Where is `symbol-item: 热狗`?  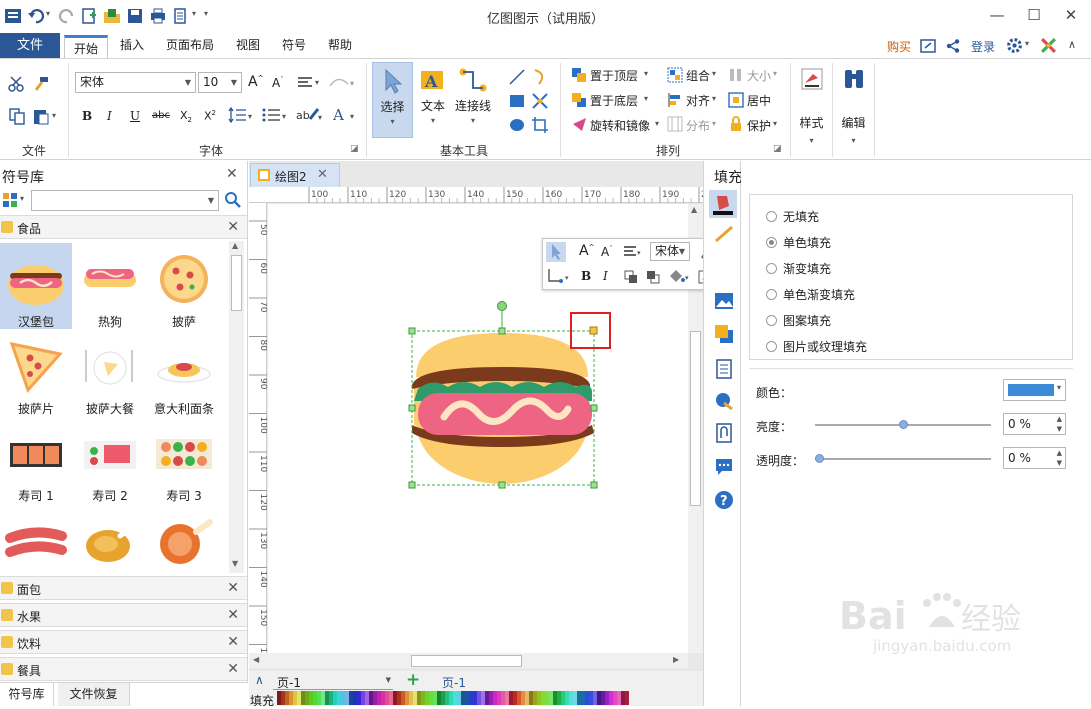
symbol-item: 热狗 is located at coordinates (110, 286).